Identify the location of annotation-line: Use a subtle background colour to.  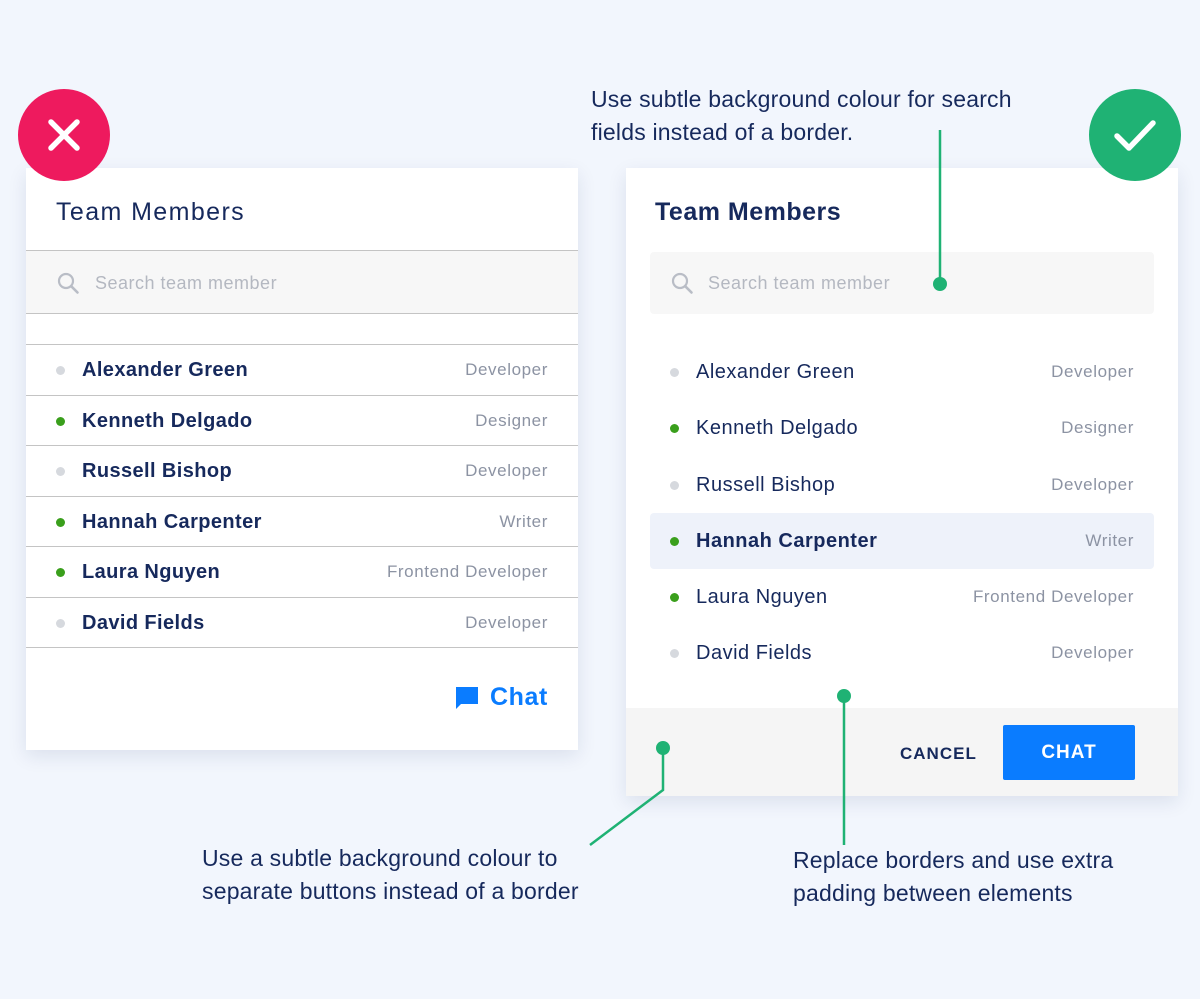
(380, 858).